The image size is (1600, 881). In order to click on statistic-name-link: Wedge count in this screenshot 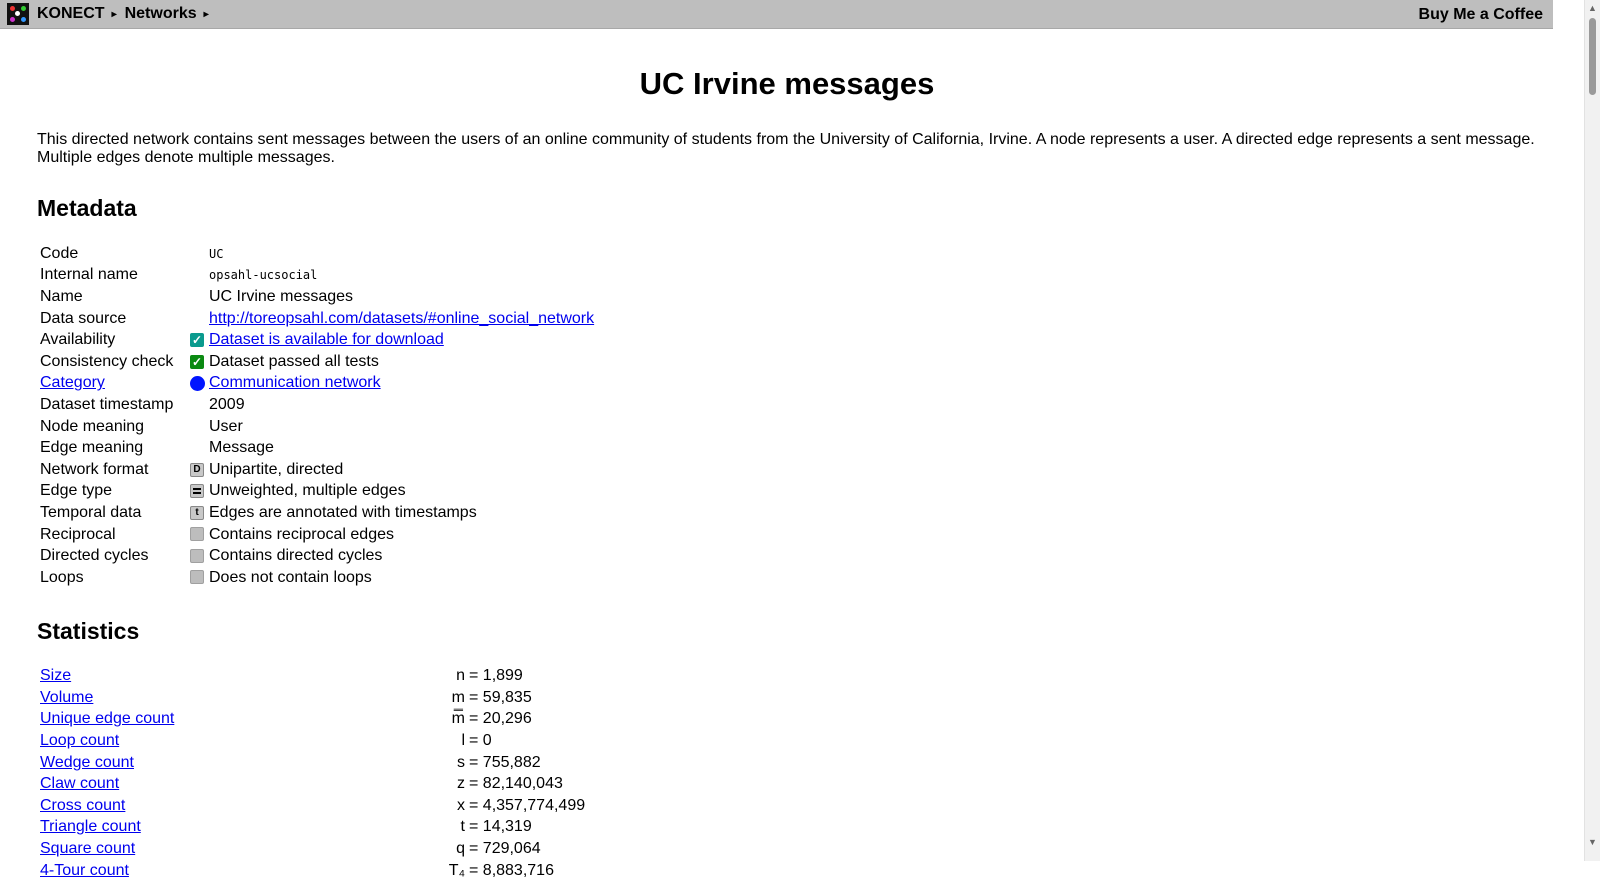, I will do `click(87, 762)`.